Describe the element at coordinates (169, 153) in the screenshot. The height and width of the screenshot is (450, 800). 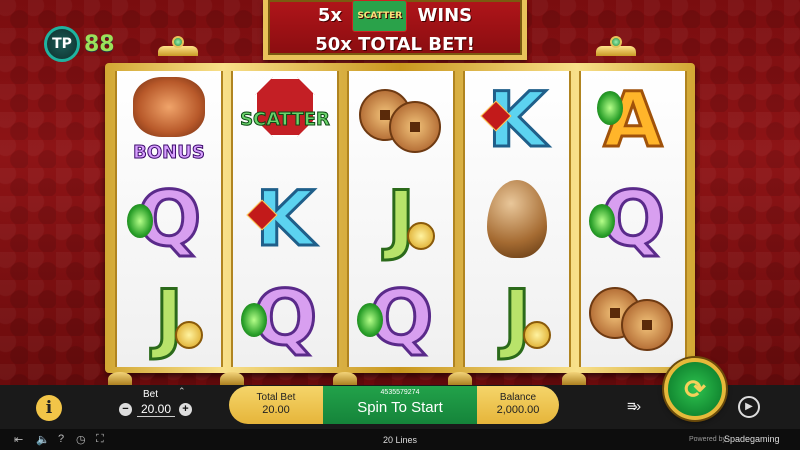
I see `bonus-label: BONUS` at that location.